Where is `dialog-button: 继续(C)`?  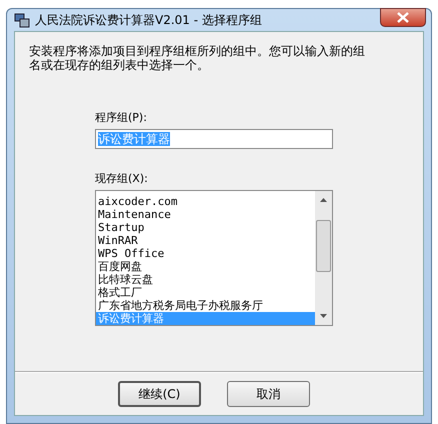
dialog-button: 继续(C) is located at coordinates (159, 394).